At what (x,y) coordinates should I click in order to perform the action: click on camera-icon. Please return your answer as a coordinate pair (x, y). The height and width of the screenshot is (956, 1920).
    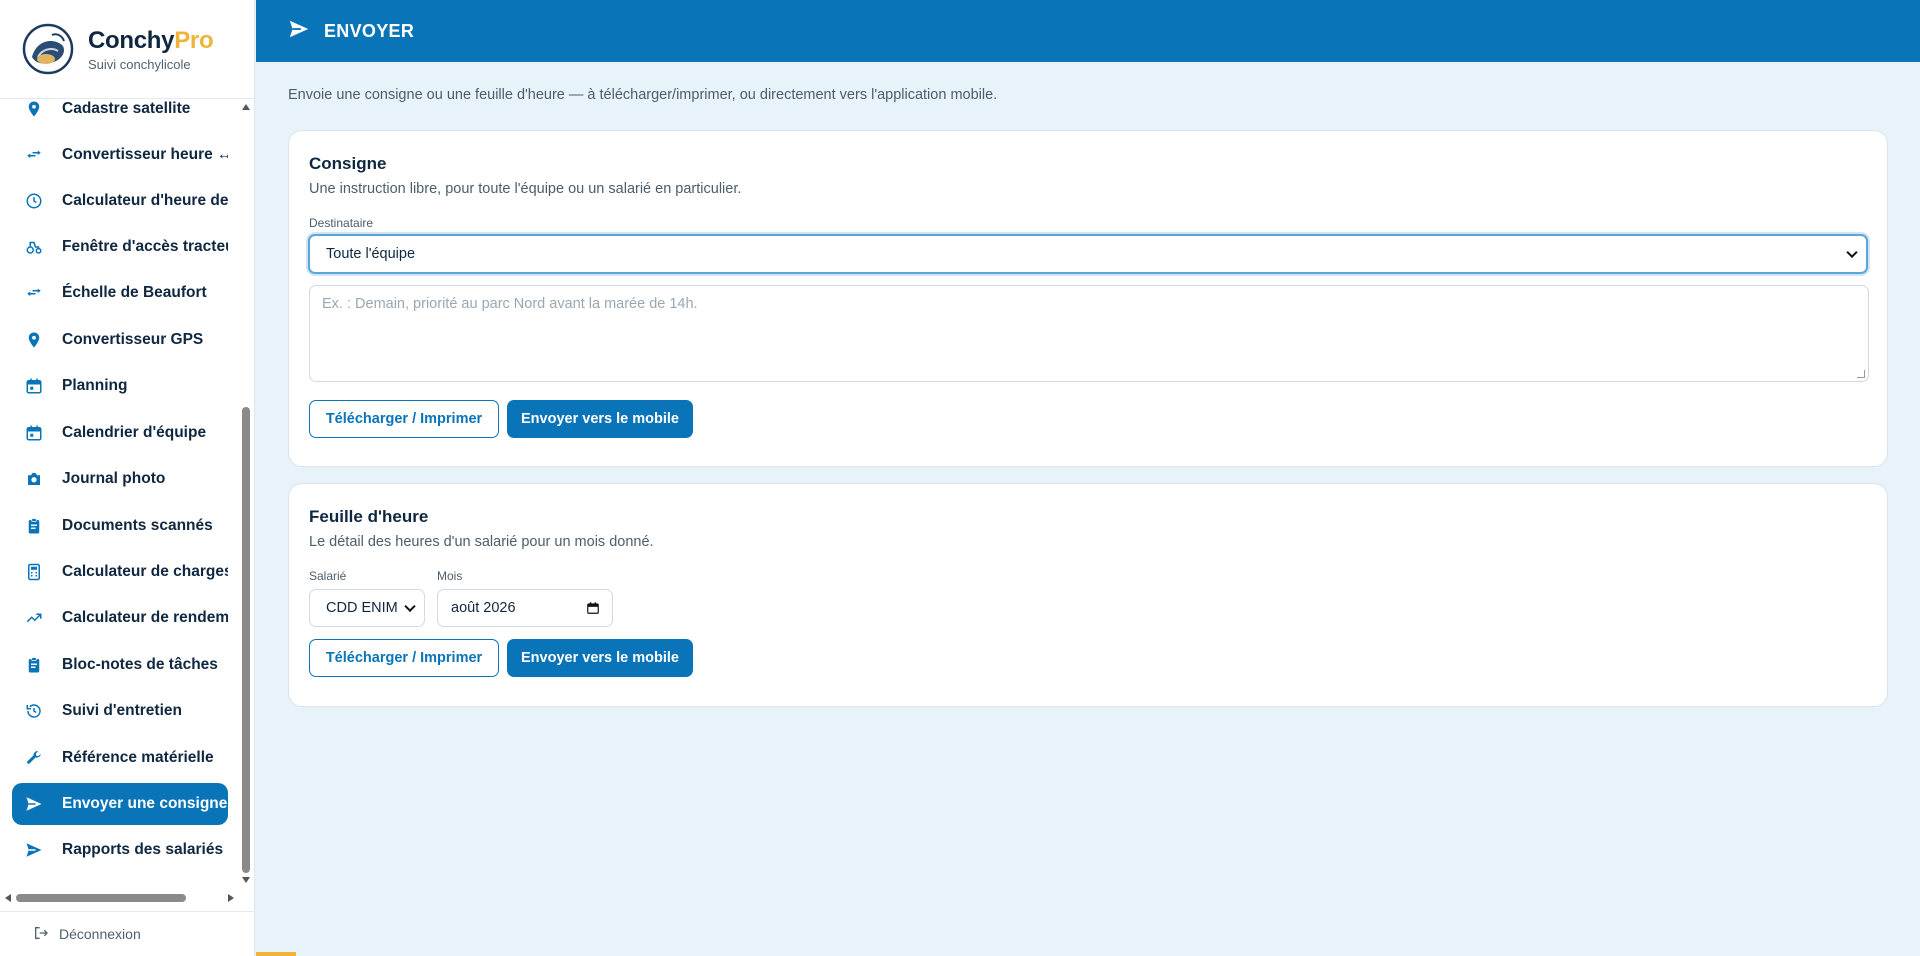
    Looking at the image, I should click on (34, 479).